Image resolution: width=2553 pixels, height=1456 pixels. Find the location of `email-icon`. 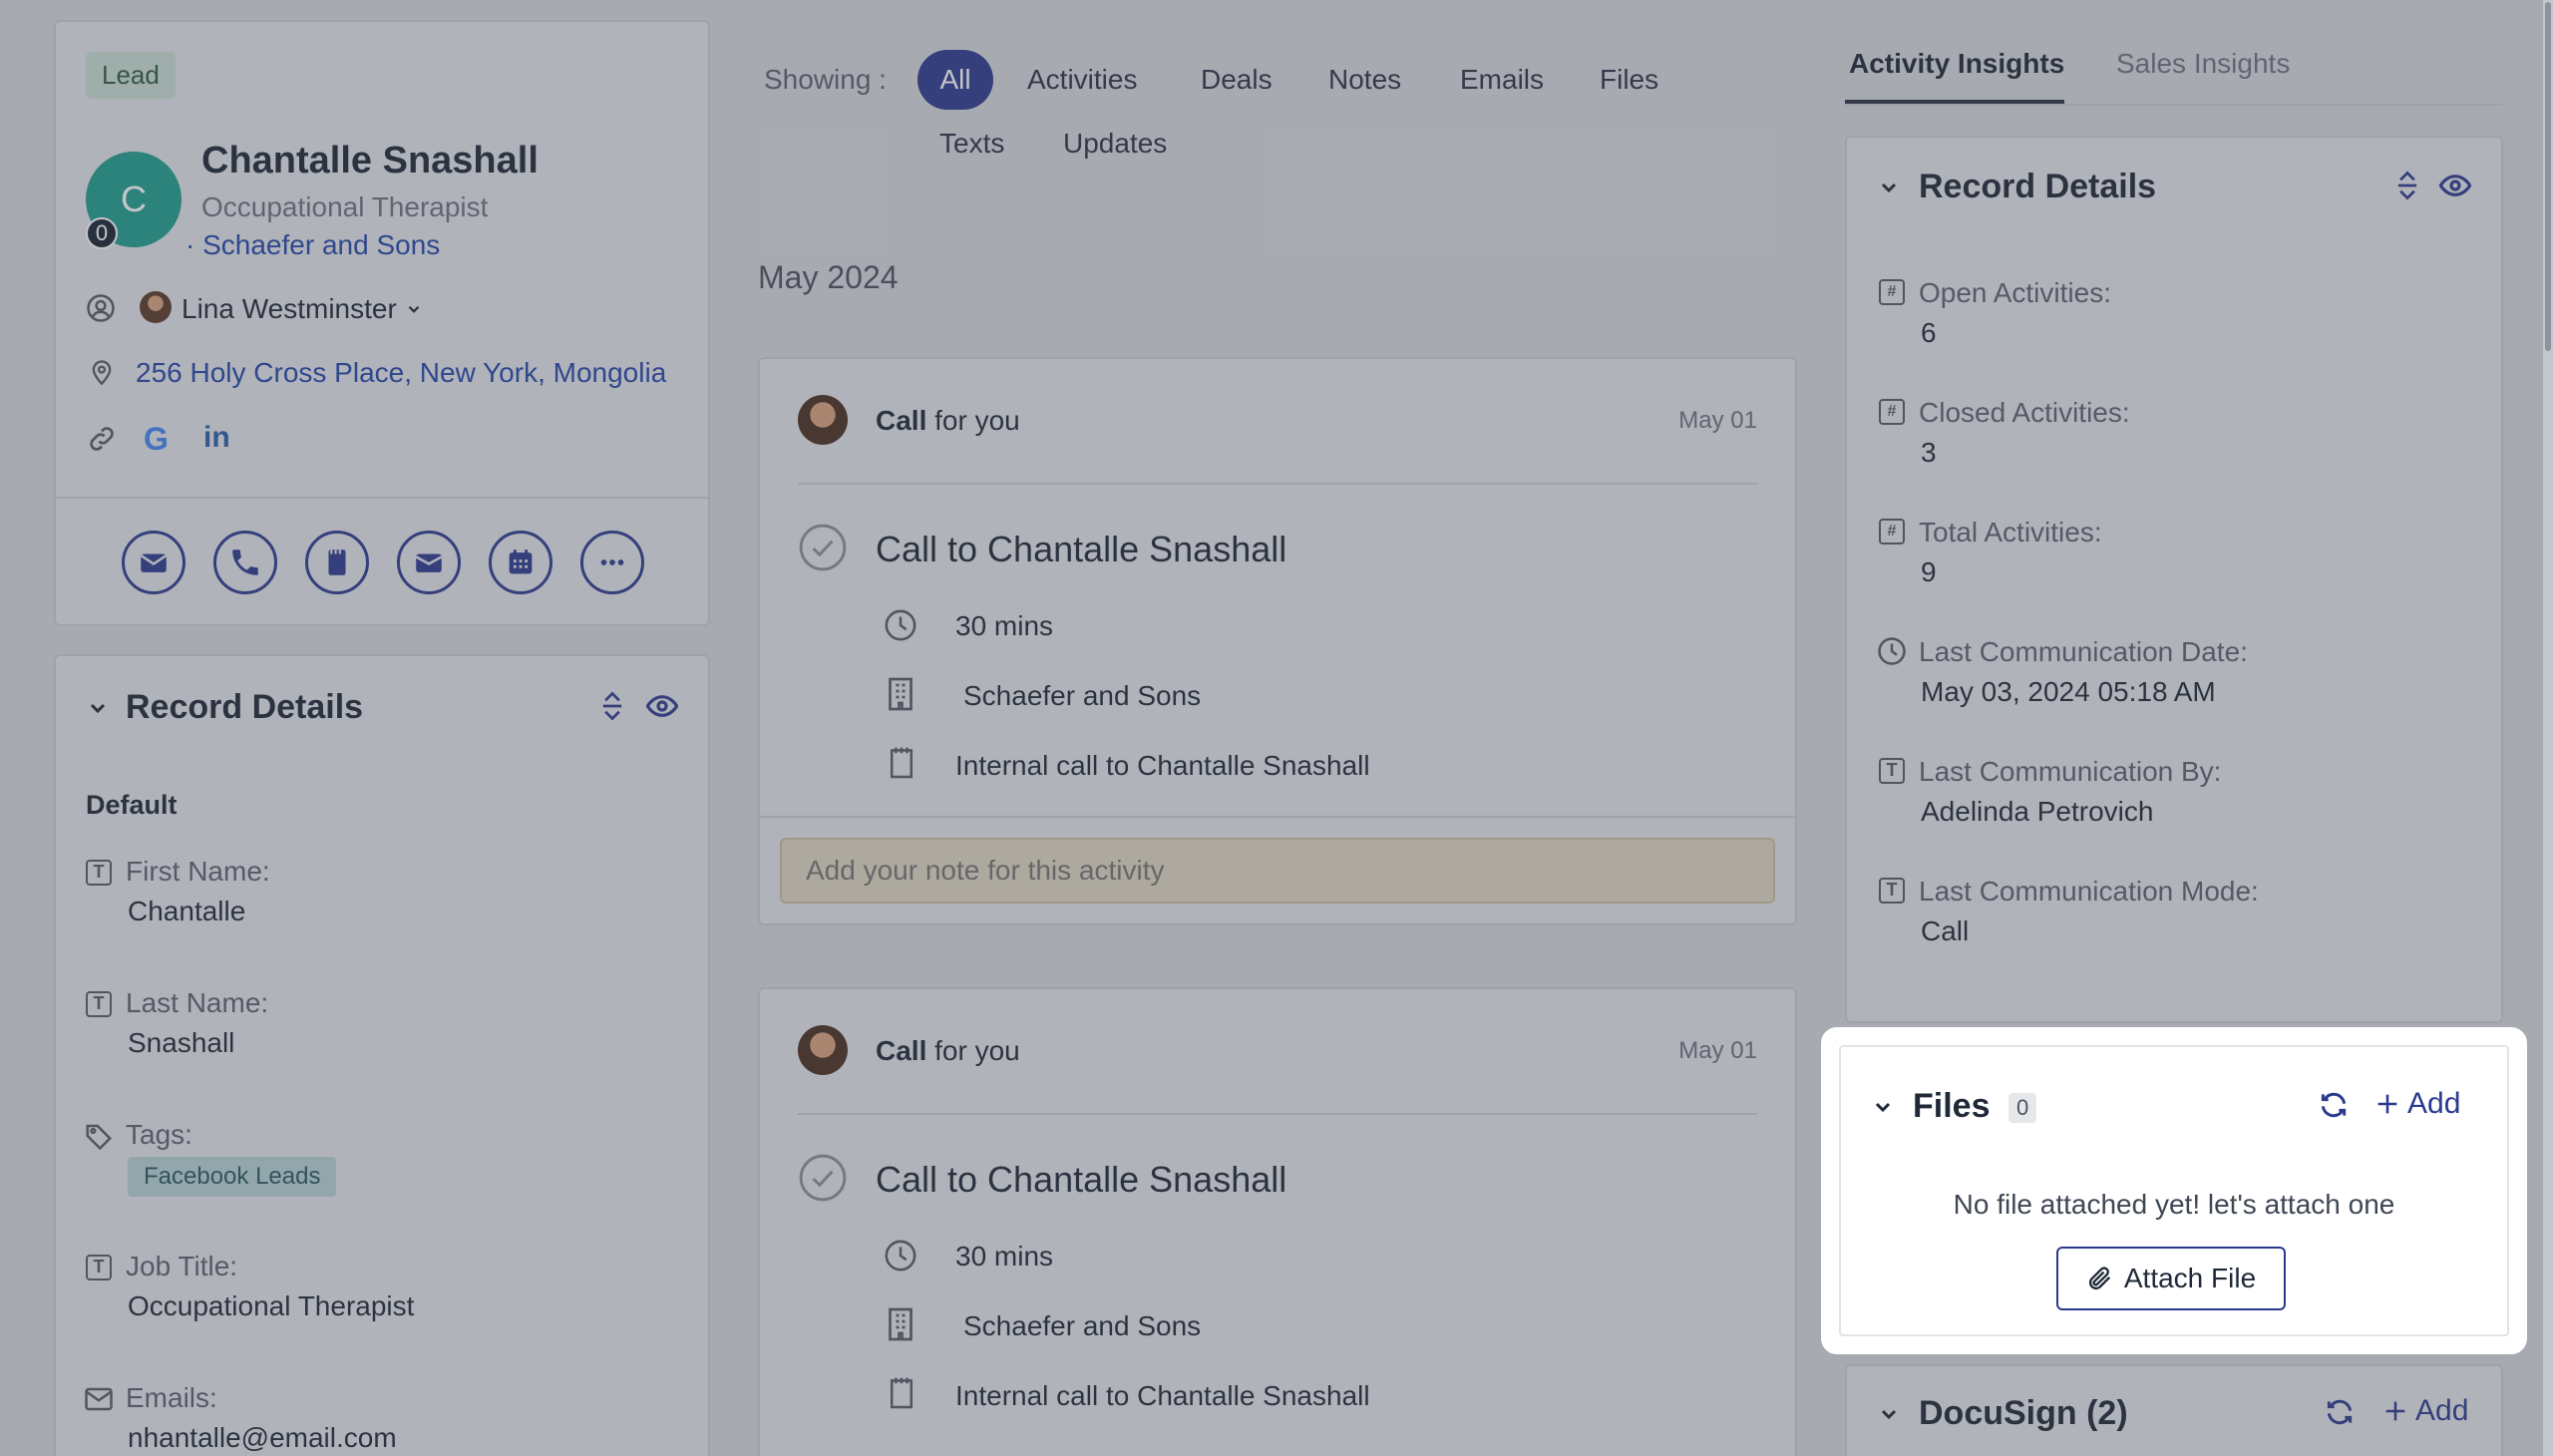

email-icon is located at coordinates (154, 562).